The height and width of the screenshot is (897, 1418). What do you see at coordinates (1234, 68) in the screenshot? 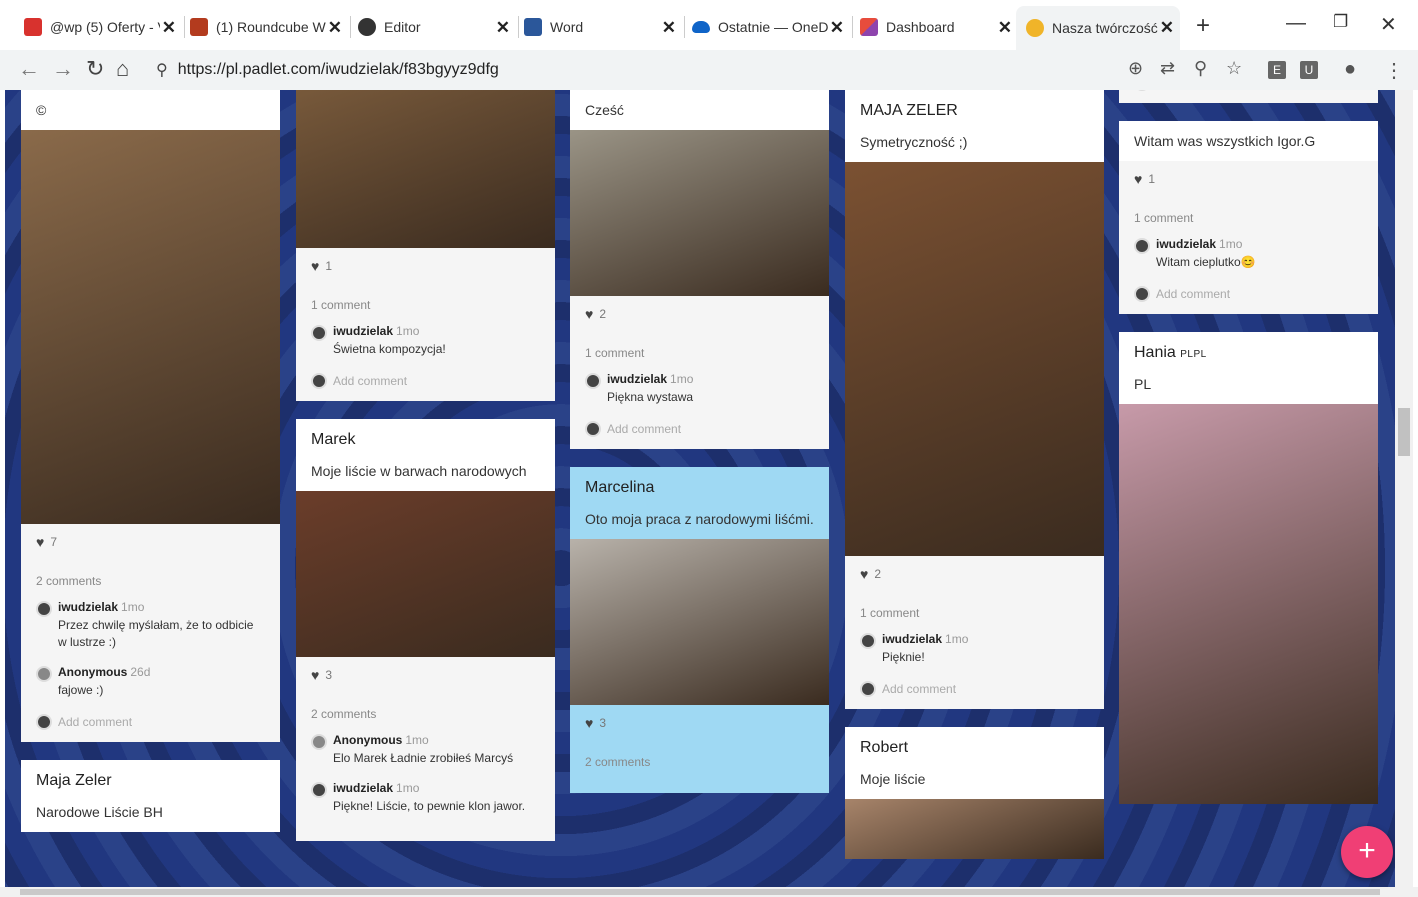
I see `bookmark-star-icon: ☆` at bounding box center [1234, 68].